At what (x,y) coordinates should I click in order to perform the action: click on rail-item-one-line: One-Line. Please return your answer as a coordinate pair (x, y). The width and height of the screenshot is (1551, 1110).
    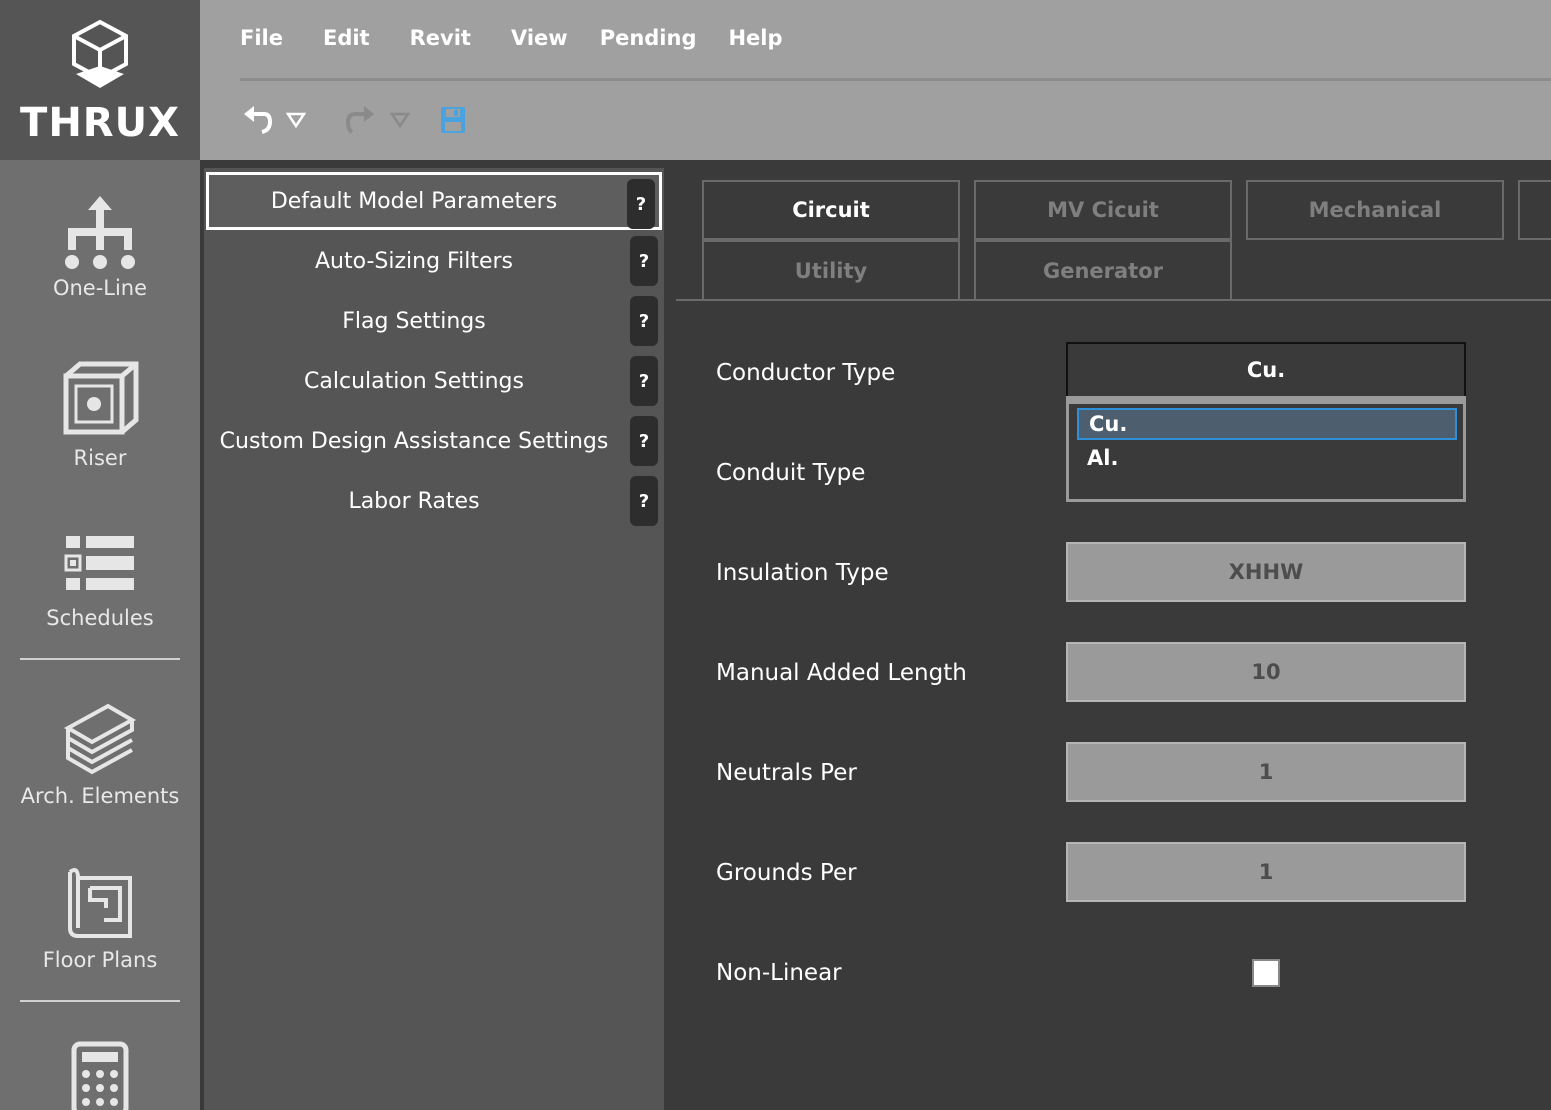
    Looking at the image, I should click on (100, 245).